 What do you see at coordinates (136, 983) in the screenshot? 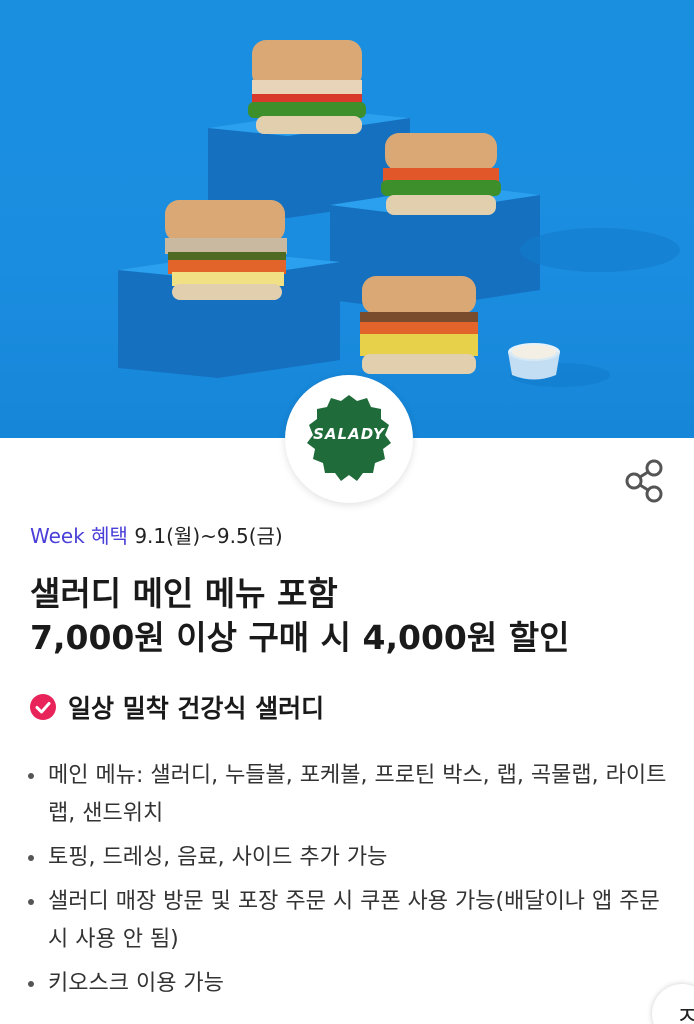
I see `list-item-text: 키오스크 이용 가능` at bounding box center [136, 983].